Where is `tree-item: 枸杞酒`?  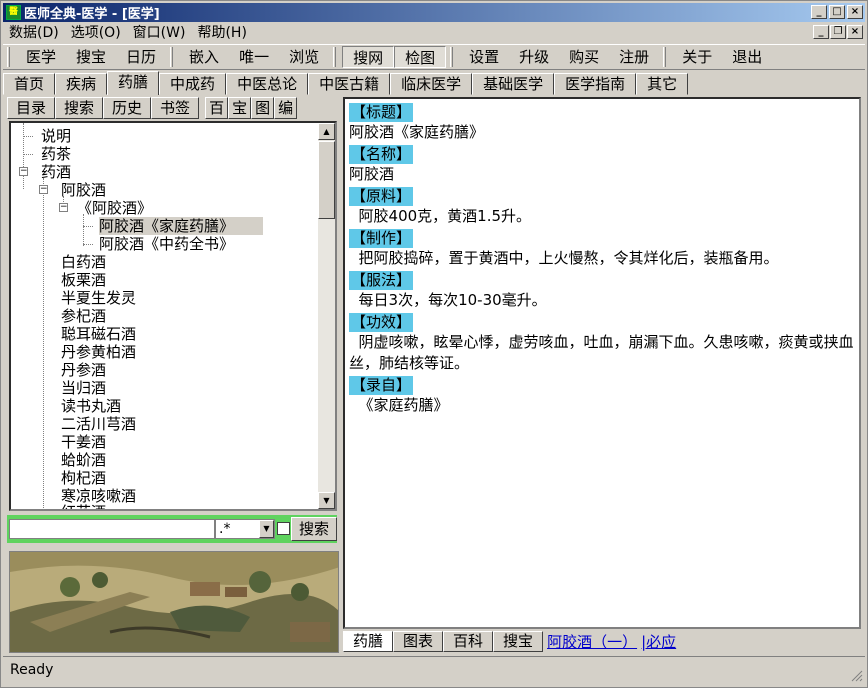 tree-item: 枸杞酒 is located at coordinates (83, 478).